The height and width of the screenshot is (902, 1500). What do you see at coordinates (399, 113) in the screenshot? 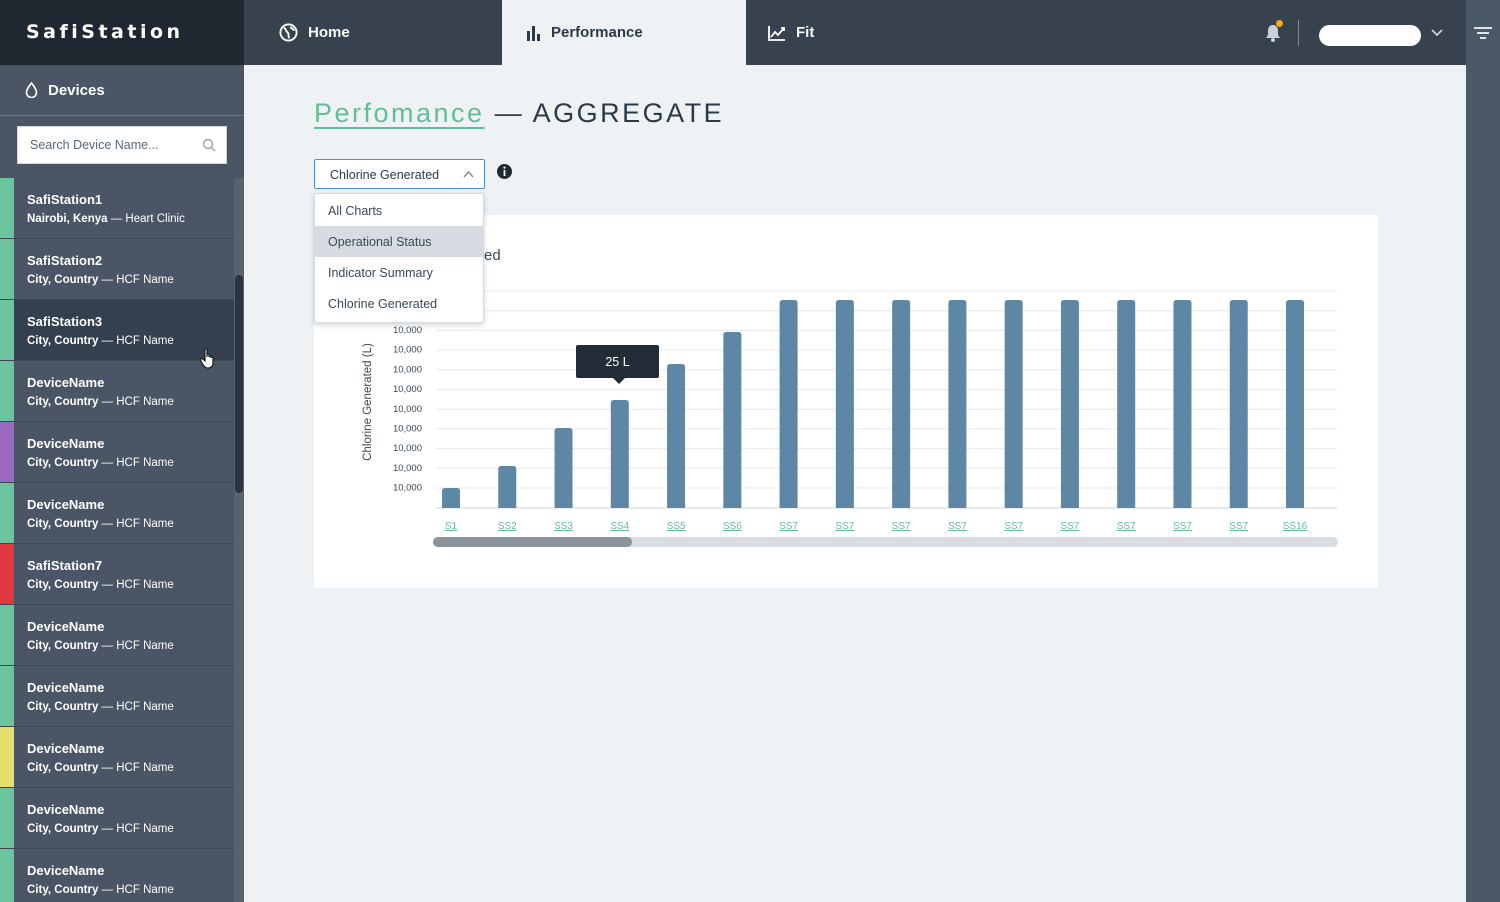
I see `performance-link: Perfomance` at bounding box center [399, 113].